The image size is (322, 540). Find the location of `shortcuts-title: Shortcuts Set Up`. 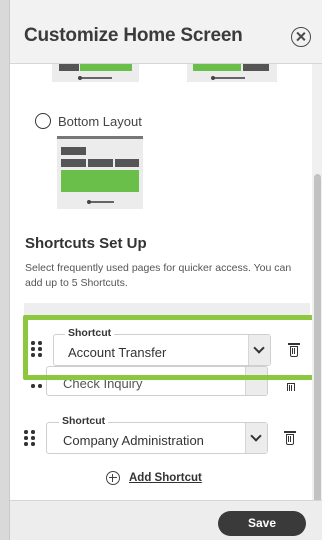

shortcuts-title: Shortcuts Set Up is located at coordinates (86, 243).